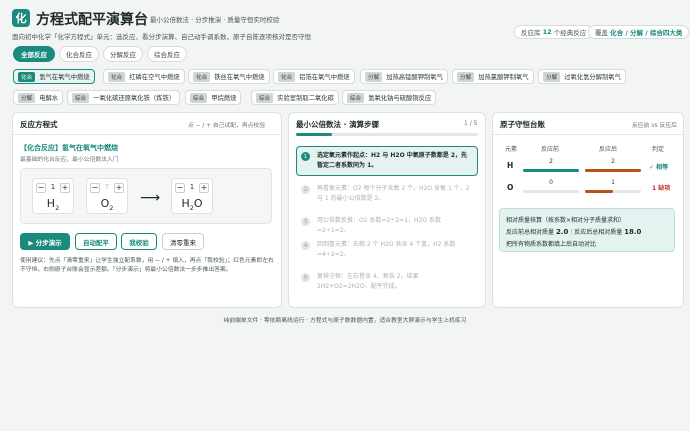  I want to click on app-subtitle: 最小公倍数法 · 分步推演 · 质量守恒实时校验, so click(215, 20).